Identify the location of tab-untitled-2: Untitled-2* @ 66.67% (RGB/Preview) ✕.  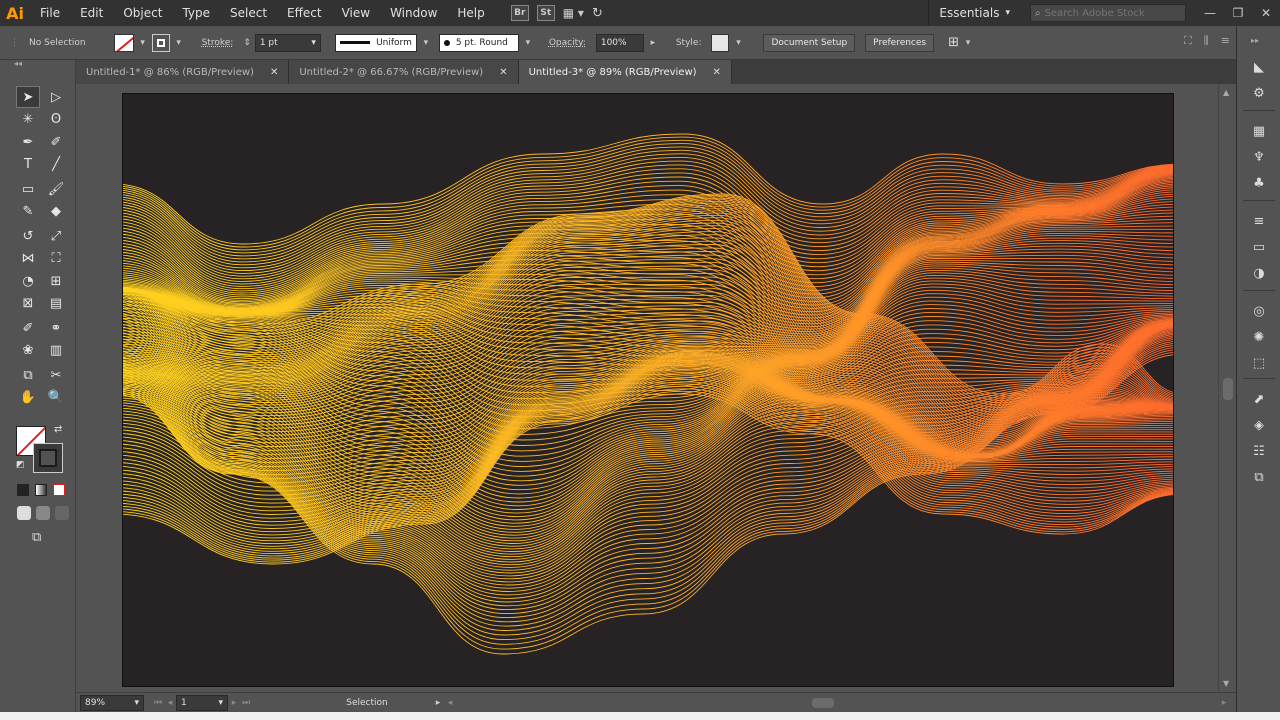
(404, 72).